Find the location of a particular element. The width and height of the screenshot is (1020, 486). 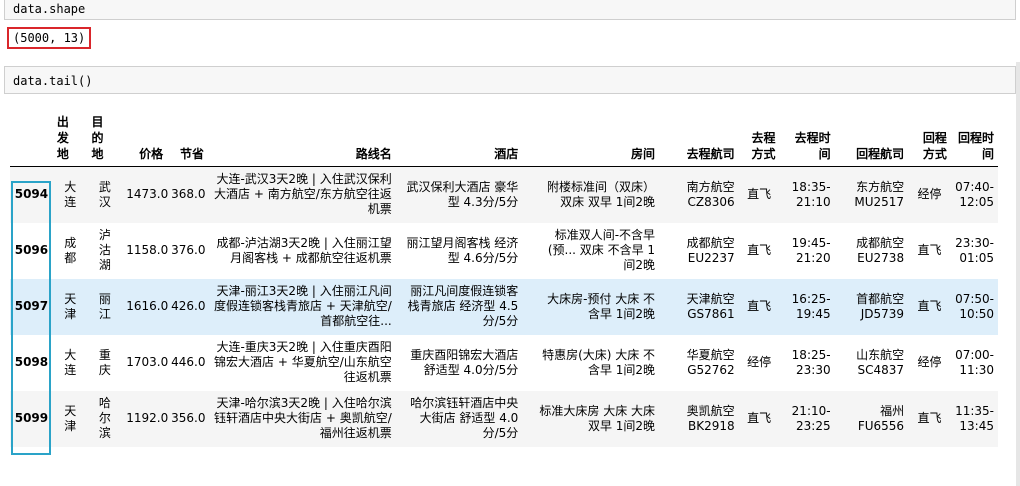

table-cell: 1473.0 is located at coordinates (147, 194).